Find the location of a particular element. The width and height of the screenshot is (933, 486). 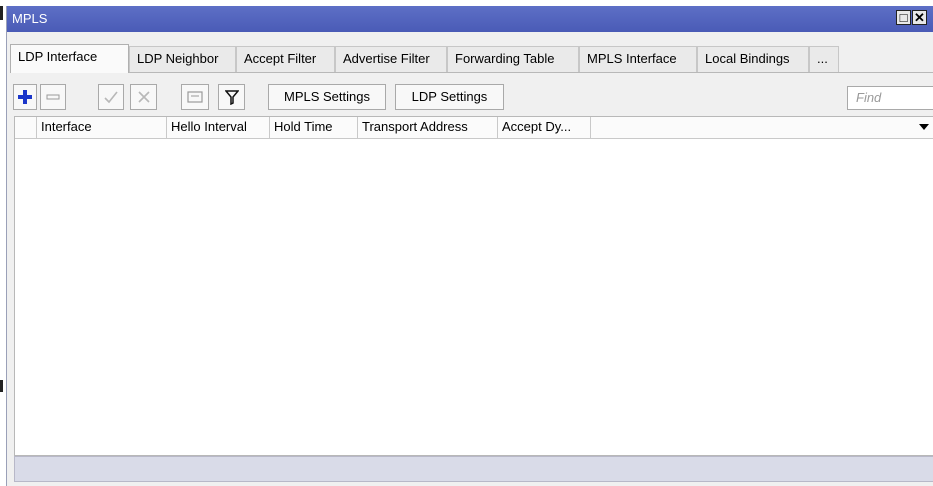

plus-icon is located at coordinates (25, 97).